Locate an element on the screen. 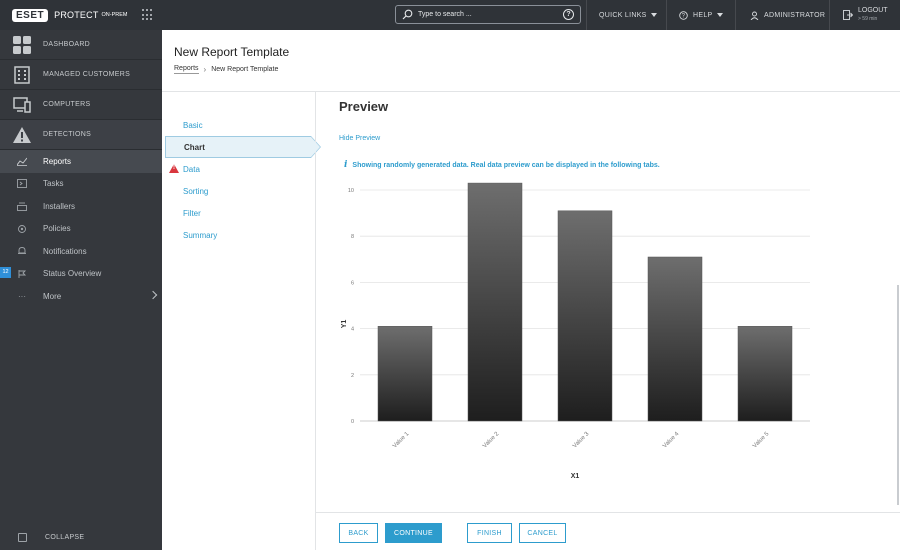 Image resolution: width=900 pixels, height=550 pixels. sidebar-item-label: Status Overview is located at coordinates (72, 274).